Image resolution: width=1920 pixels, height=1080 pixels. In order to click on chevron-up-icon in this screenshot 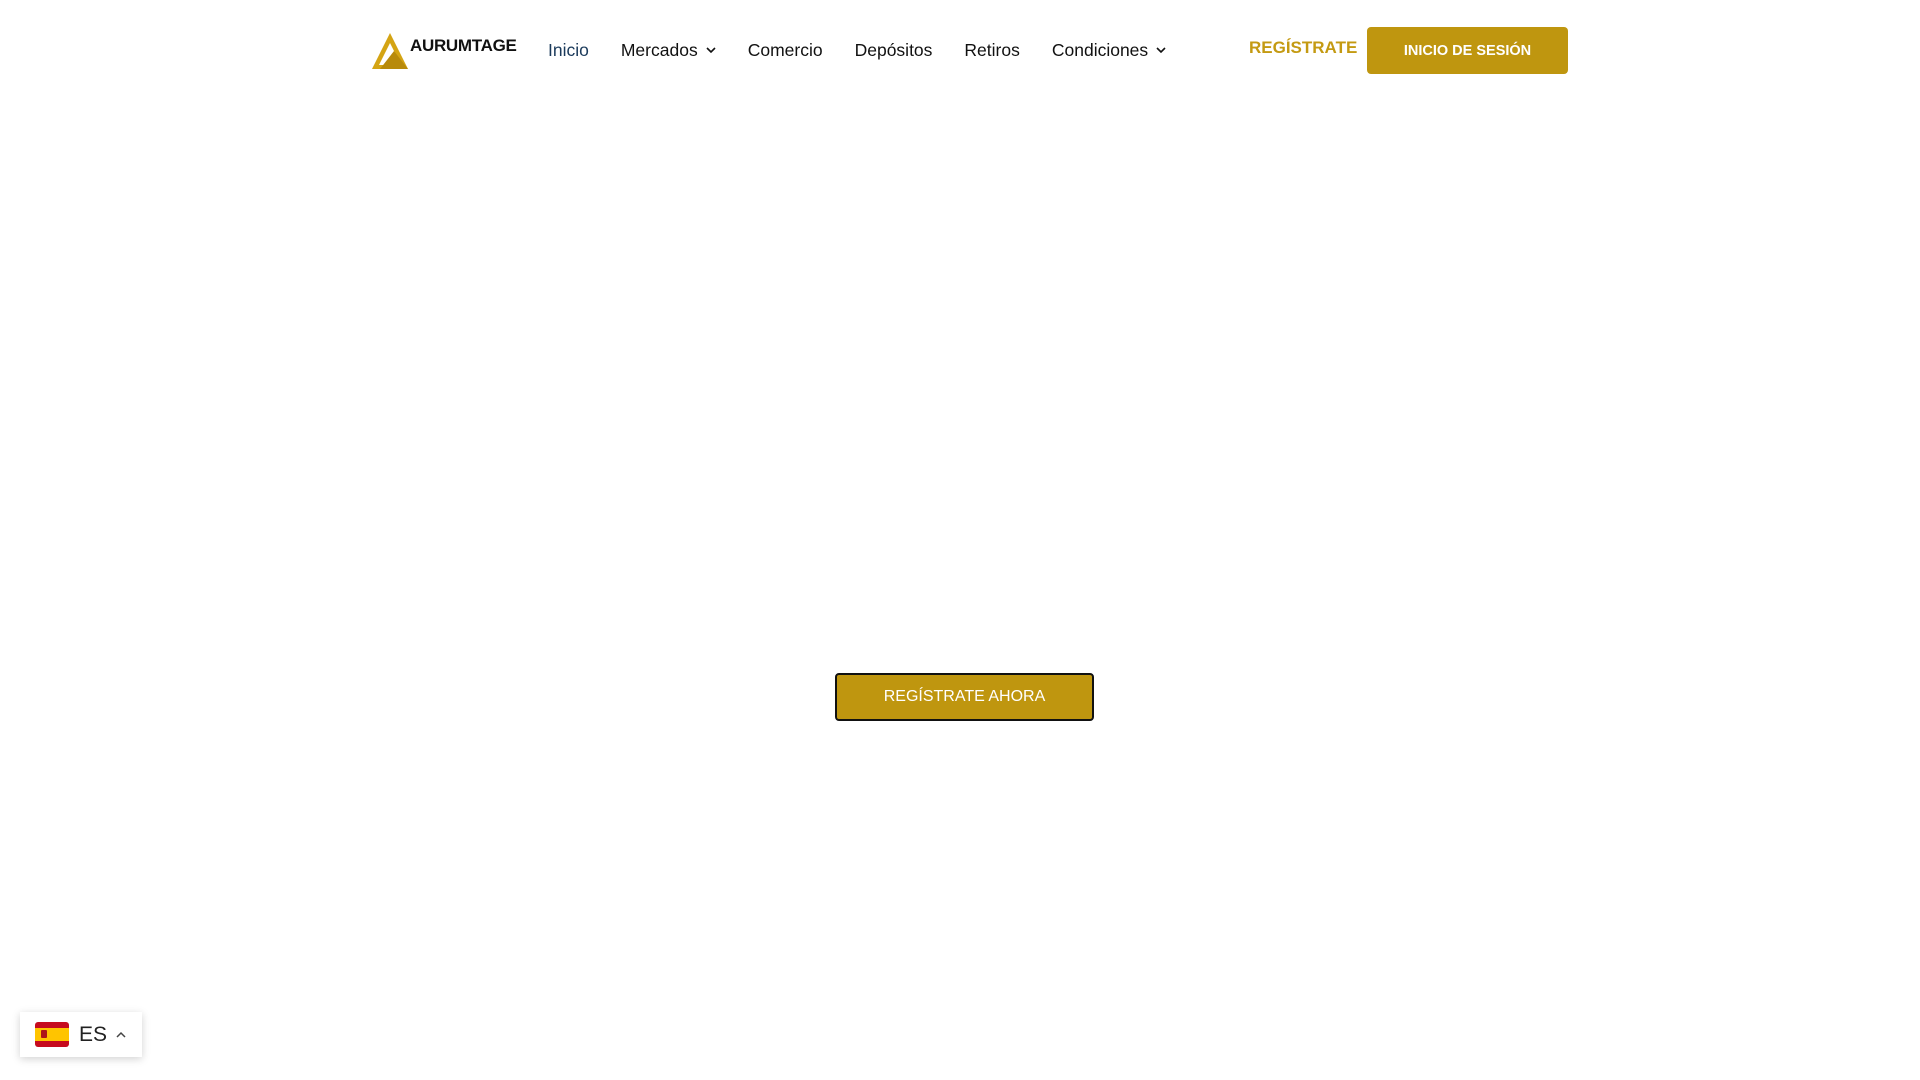, I will do `click(121, 1034)`.